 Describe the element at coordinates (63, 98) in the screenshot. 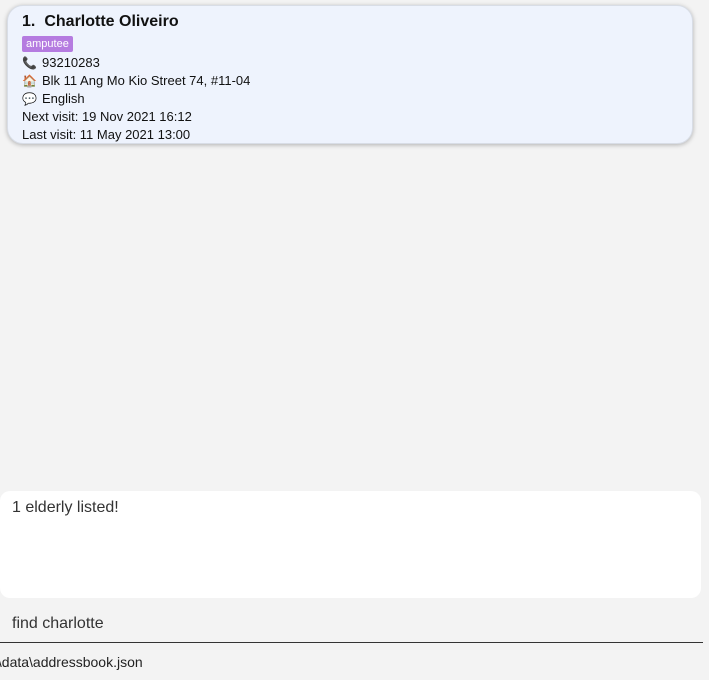

I see `language-text: English` at that location.